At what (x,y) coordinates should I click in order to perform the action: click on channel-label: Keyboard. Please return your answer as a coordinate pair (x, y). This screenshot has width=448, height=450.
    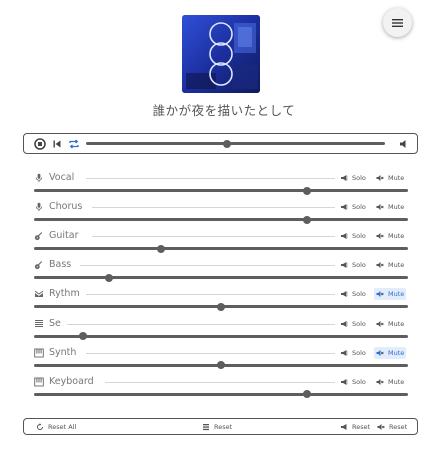
    Looking at the image, I should click on (71, 381).